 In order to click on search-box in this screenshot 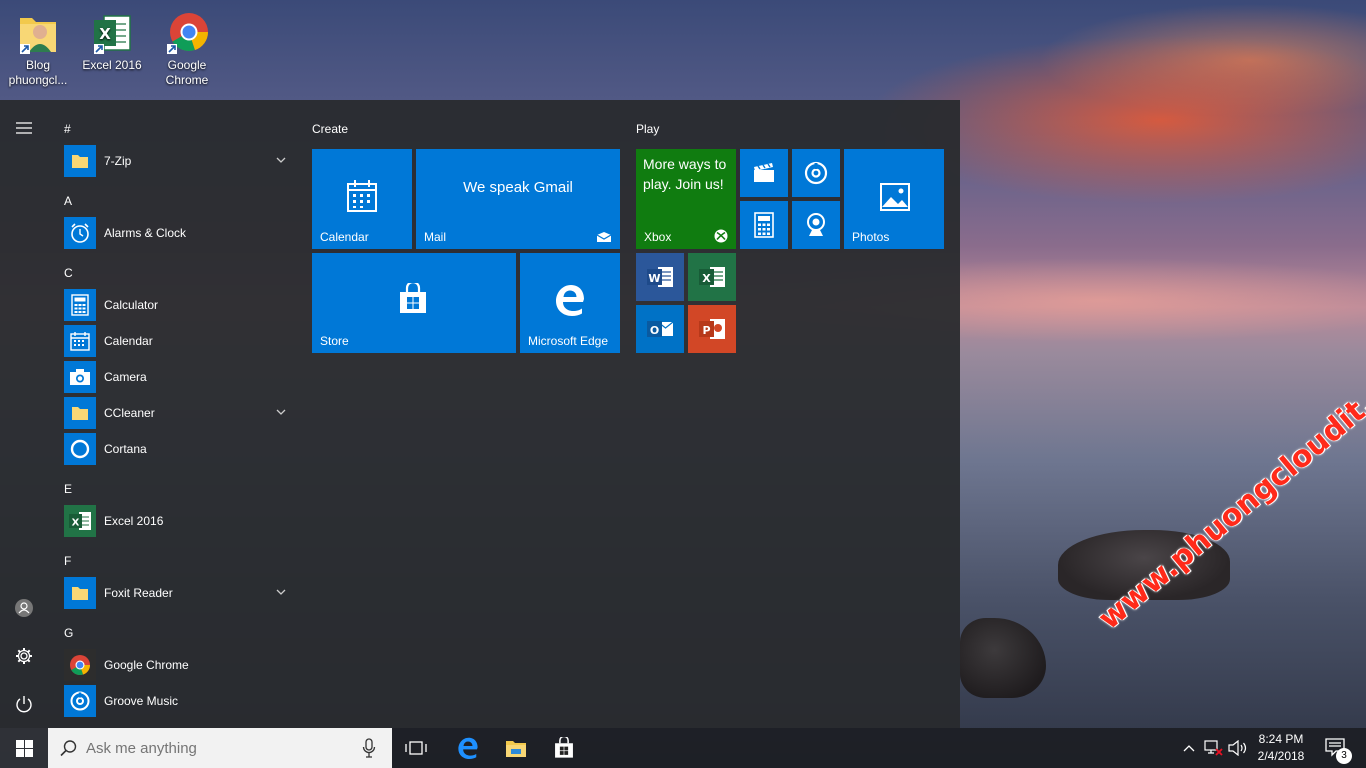, I will do `click(220, 748)`.